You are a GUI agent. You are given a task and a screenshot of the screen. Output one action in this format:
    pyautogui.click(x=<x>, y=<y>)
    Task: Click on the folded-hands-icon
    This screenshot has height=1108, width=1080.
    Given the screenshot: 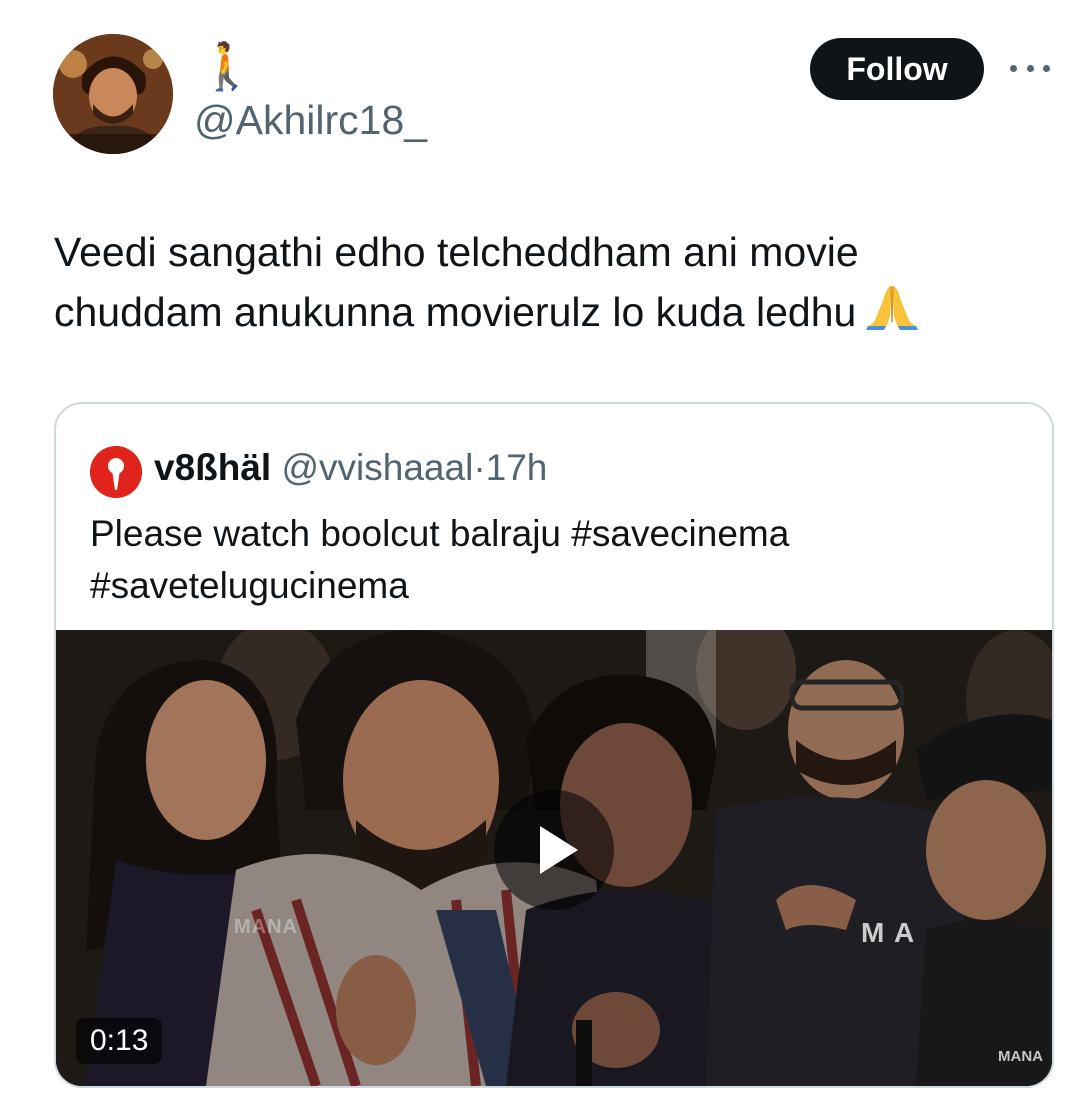 What is the action you would take?
    pyautogui.click(x=892, y=316)
    